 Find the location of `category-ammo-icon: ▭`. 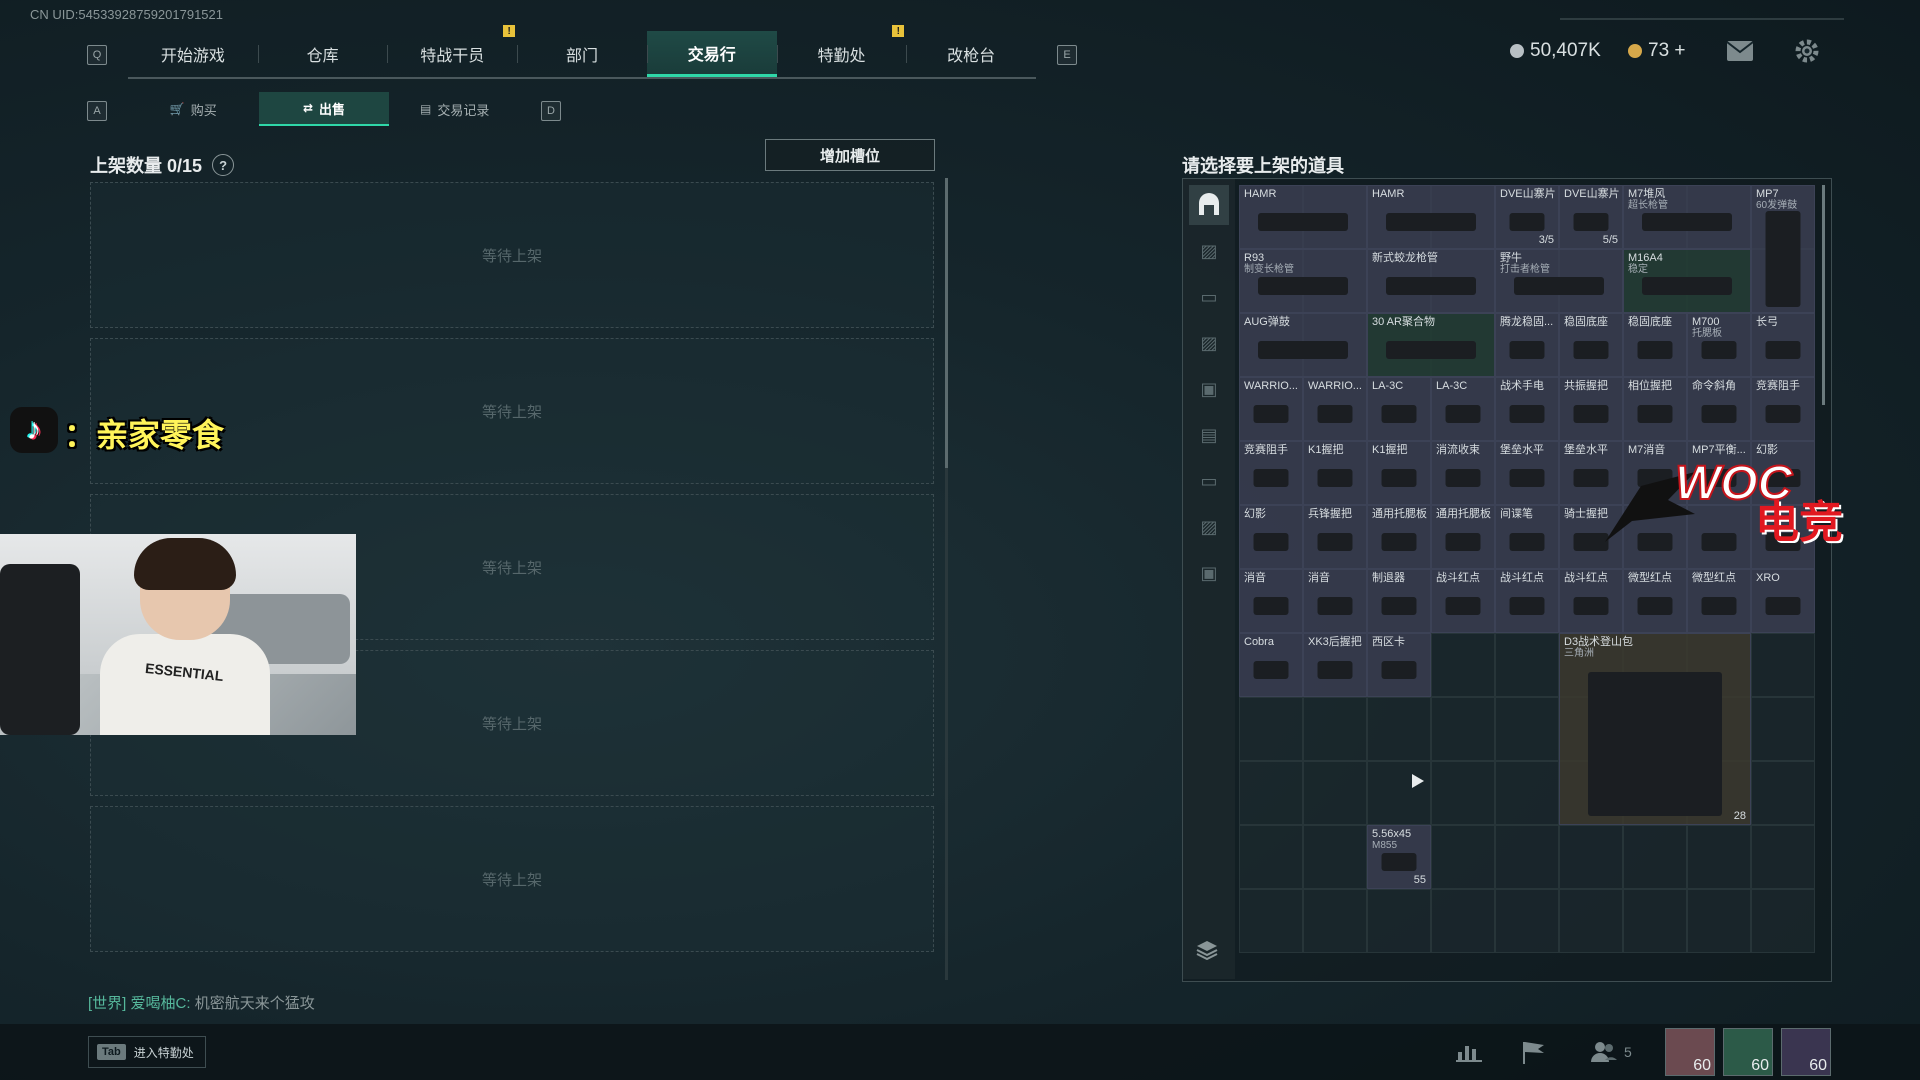

category-ammo-icon: ▭ is located at coordinates (1209, 481).